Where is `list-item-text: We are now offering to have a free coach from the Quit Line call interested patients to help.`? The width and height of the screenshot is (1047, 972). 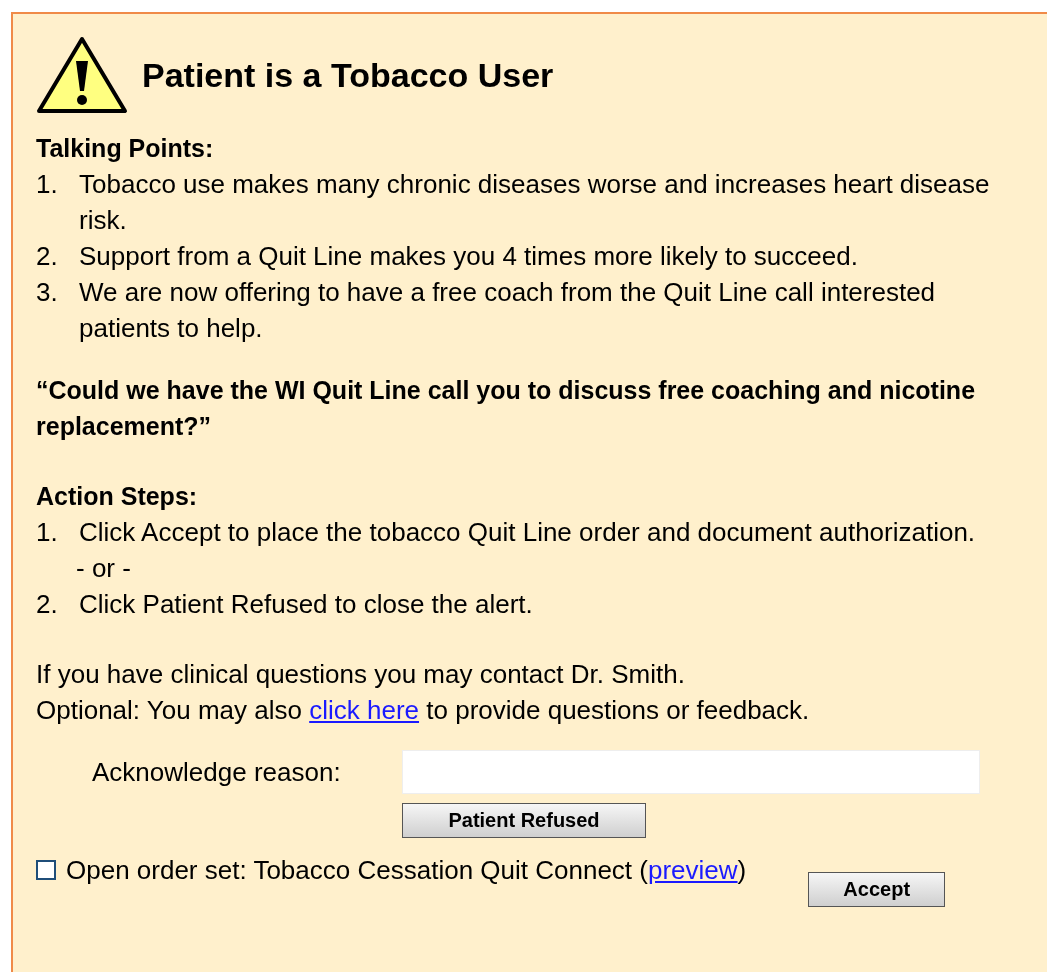 list-item-text: We are now offering to have a free coach from the Quit Line call interested patients to help. is located at coordinates (508, 310).